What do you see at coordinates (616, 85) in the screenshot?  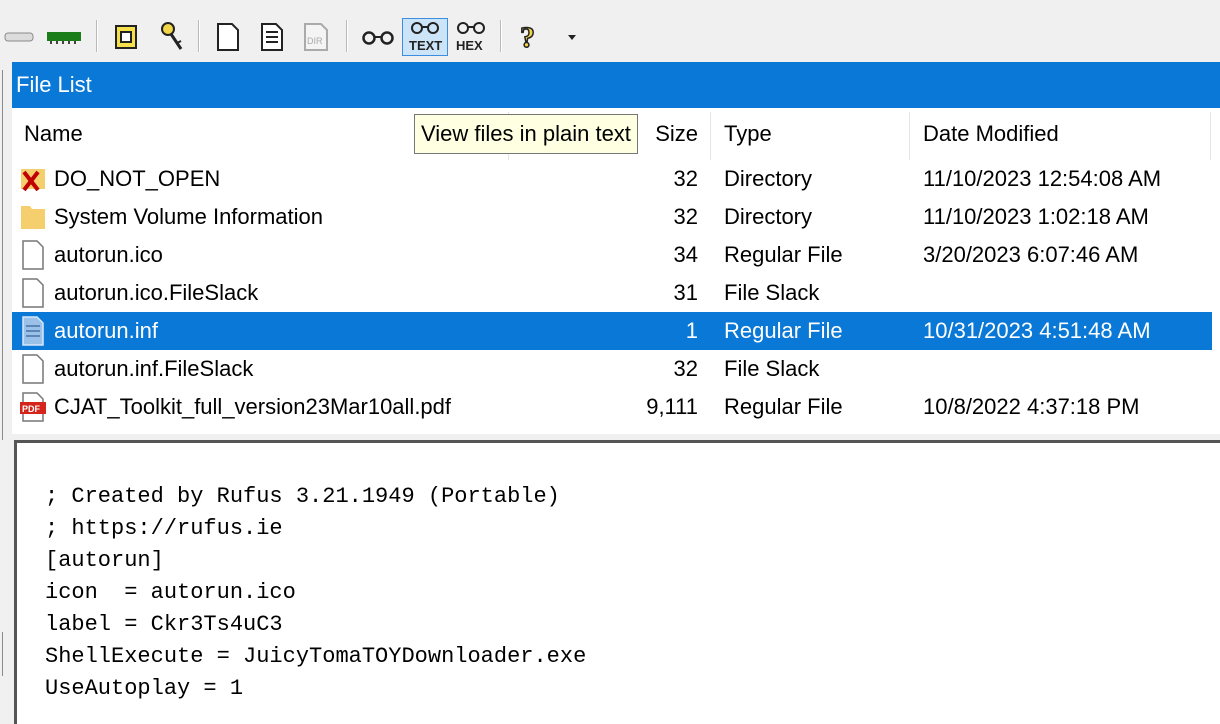 I see `file-list-title: File List` at bounding box center [616, 85].